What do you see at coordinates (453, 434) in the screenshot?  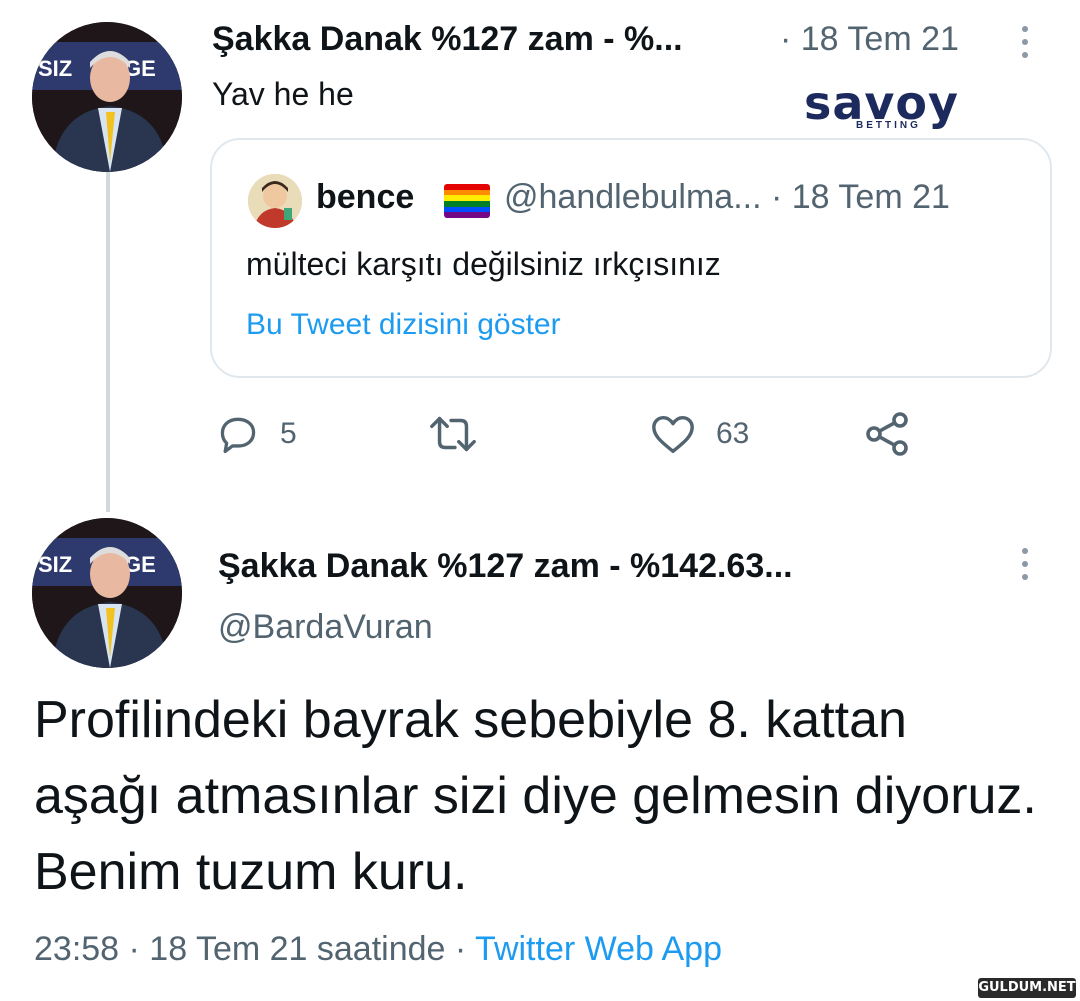 I see `retweet-icon` at bounding box center [453, 434].